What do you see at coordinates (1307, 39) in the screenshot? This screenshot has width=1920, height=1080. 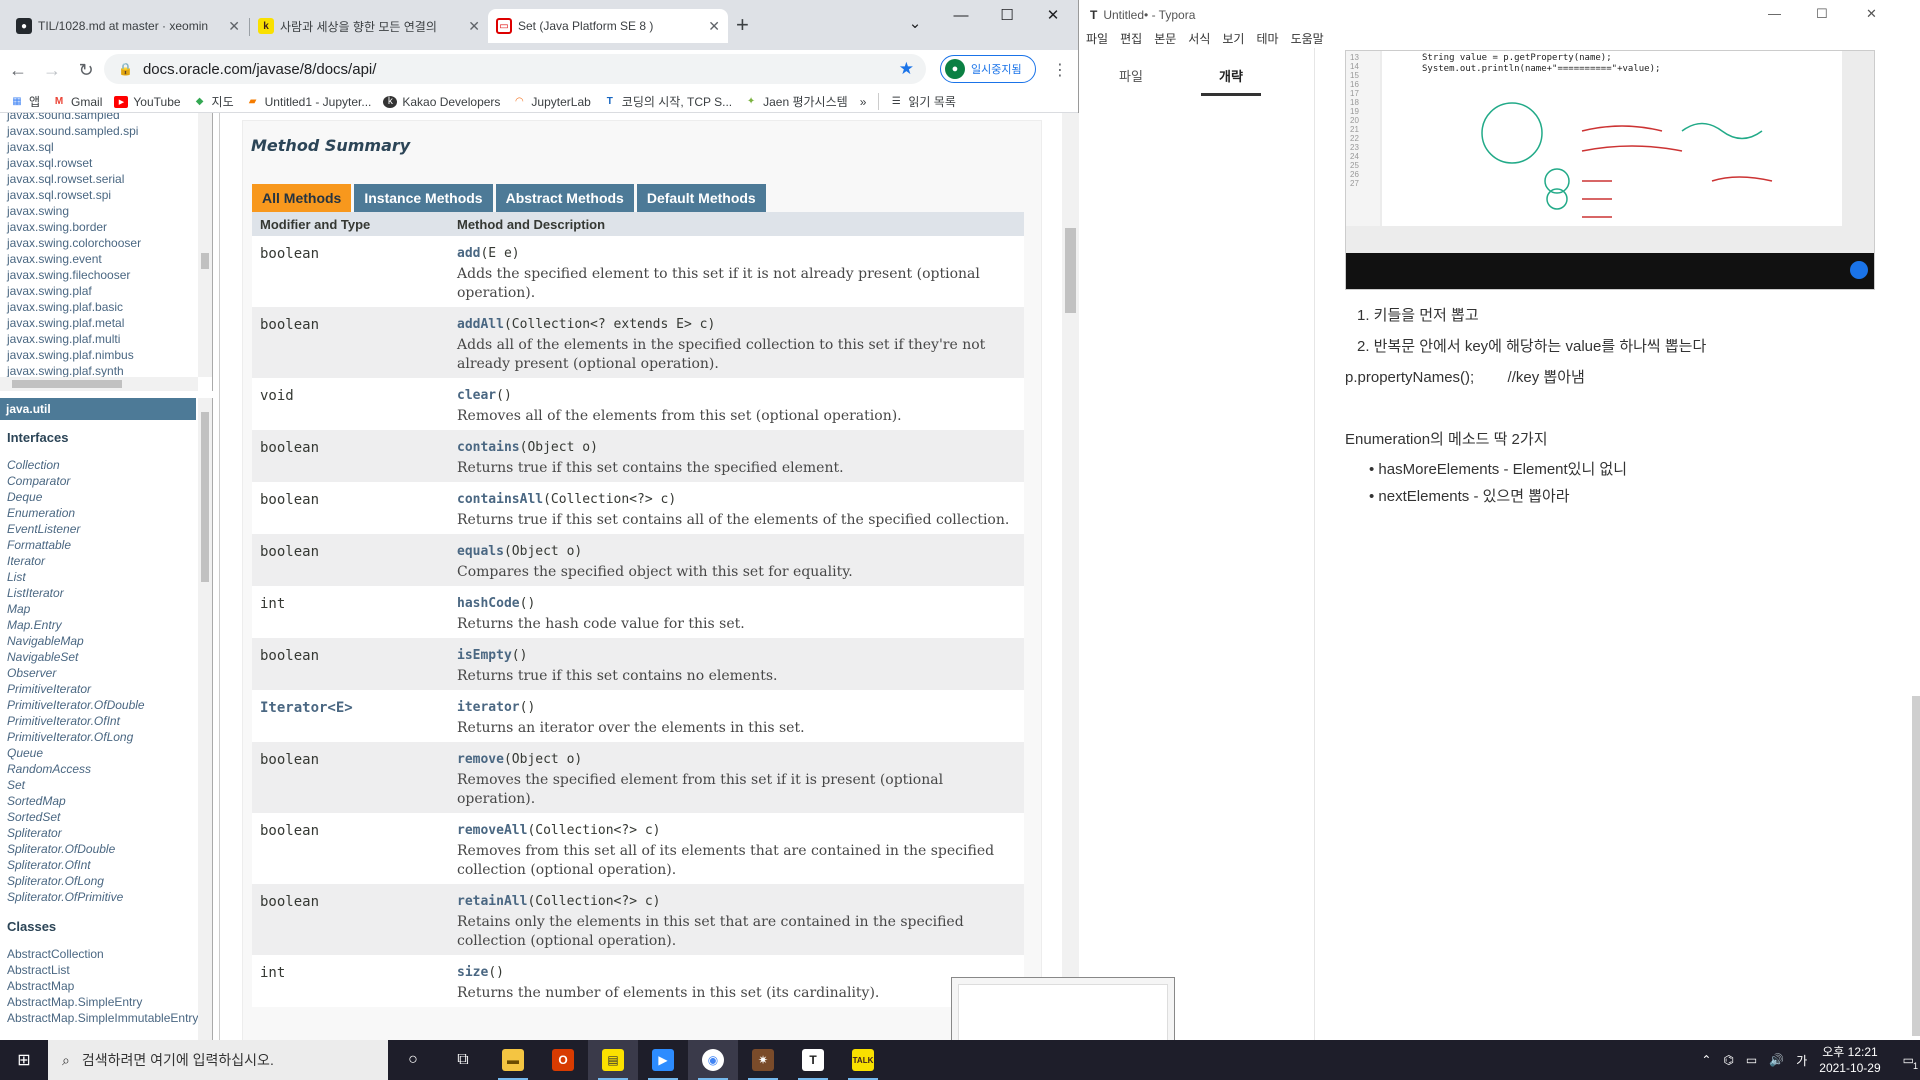 I see `menu-item: 도움말` at bounding box center [1307, 39].